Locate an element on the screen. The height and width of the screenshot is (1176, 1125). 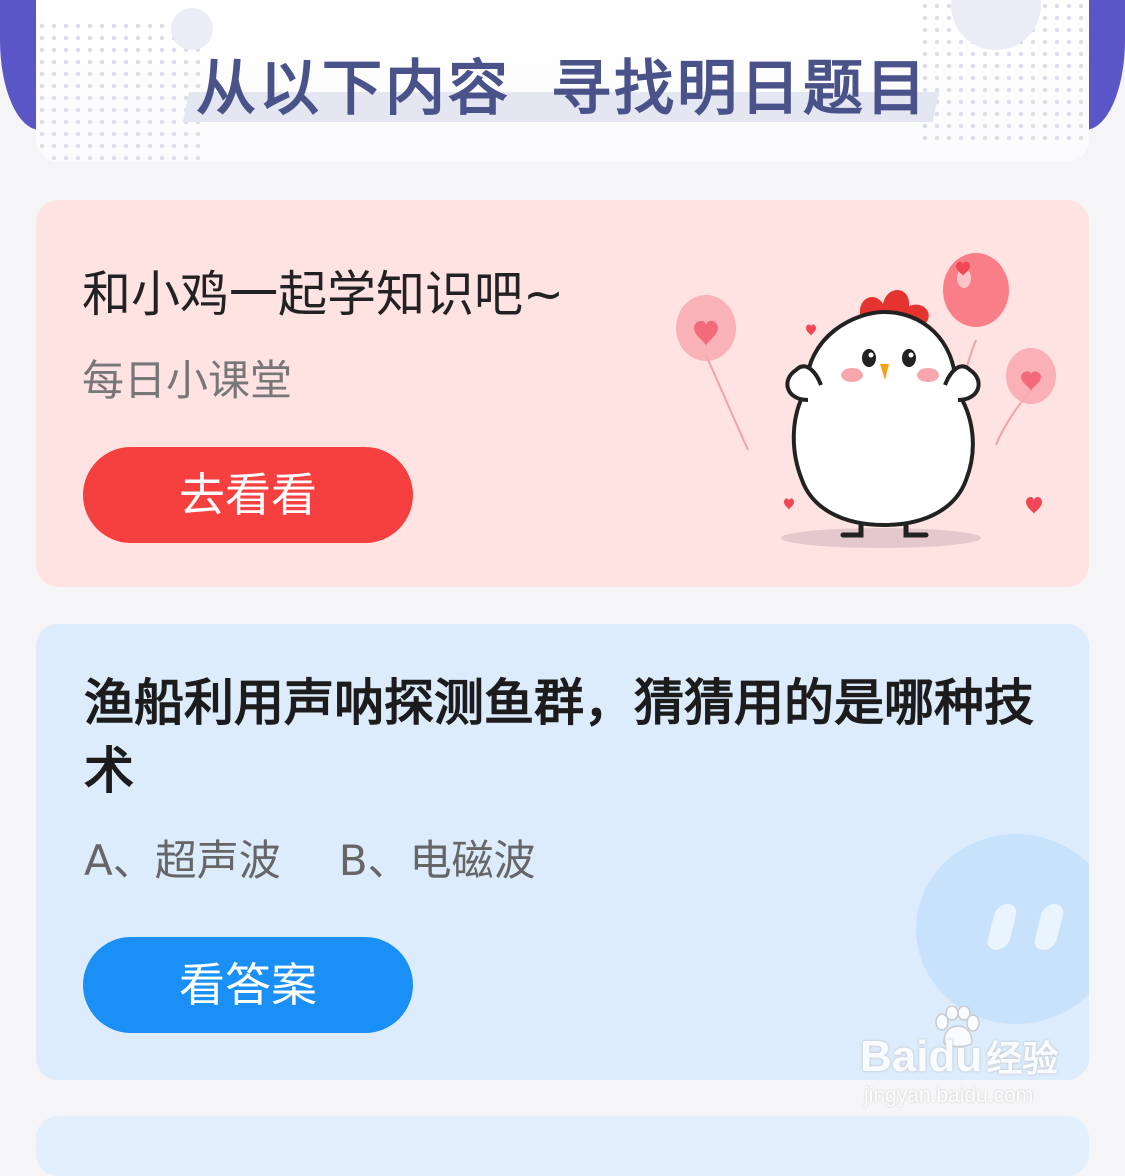
page-title: 从以下内容 寻找明日题目 is located at coordinates (562, 83).